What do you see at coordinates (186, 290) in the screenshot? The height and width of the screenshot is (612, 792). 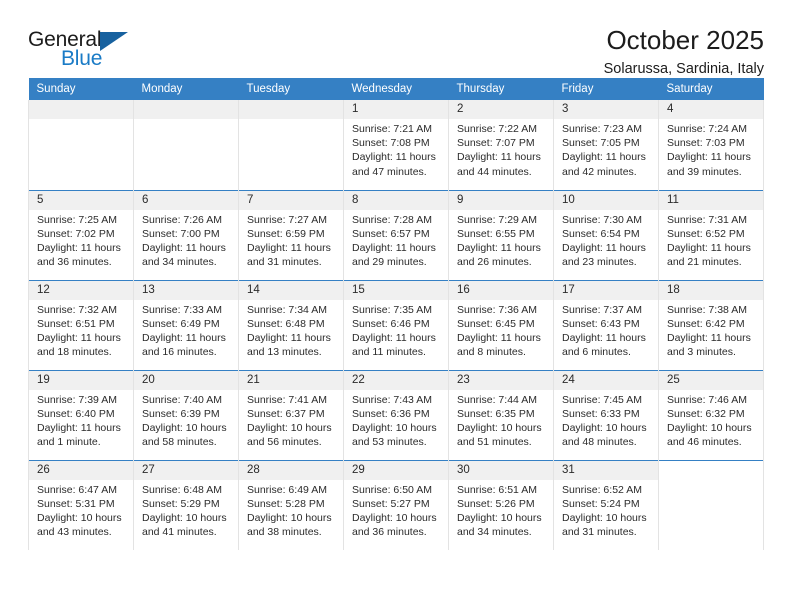 I see `day-number: 13` at bounding box center [186, 290].